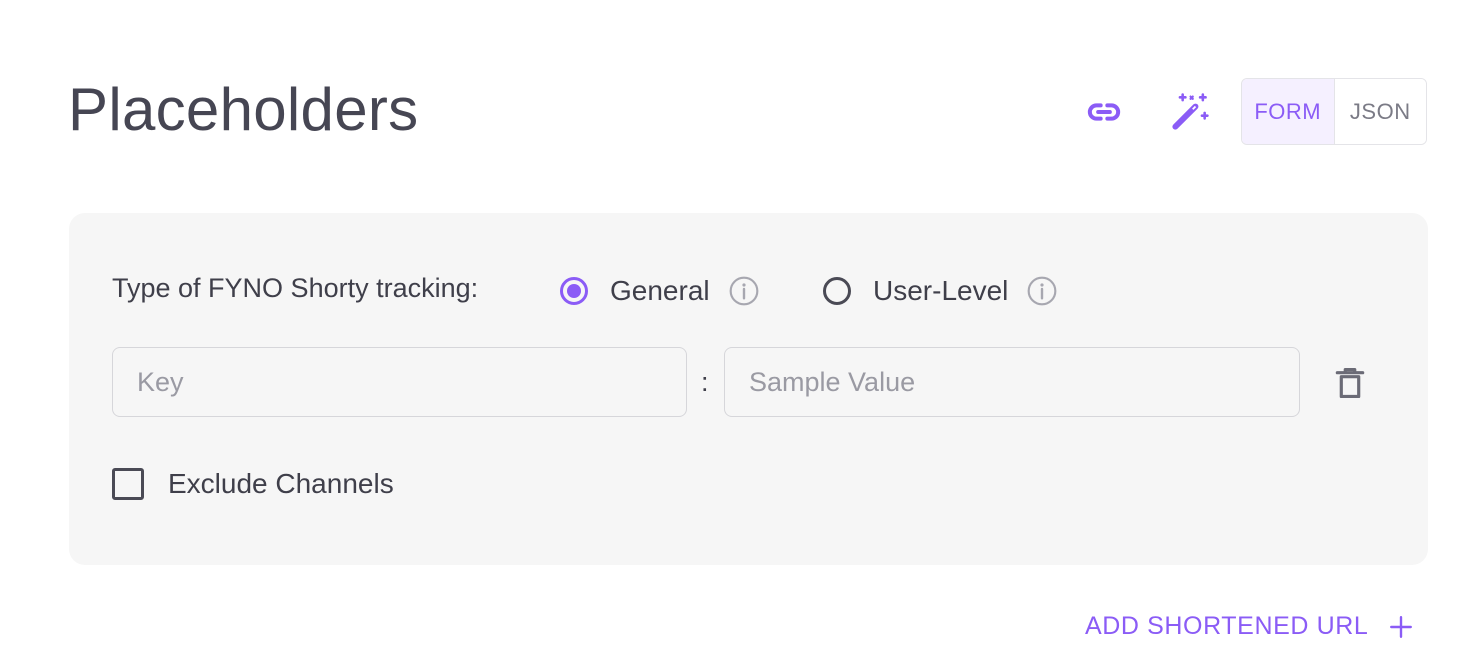 This screenshot has height=672, width=1462. What do you see at coordinates (1288, 111) in the screenshot?
I see `form-toggle-button: FORM` at bounding box center [1288, 111].